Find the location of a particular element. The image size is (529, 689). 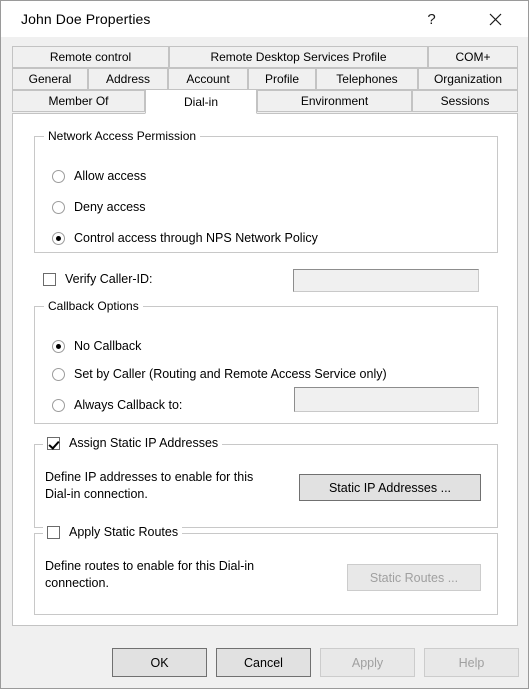

tab-label: Dial-in is located at coordinates (200, 101).